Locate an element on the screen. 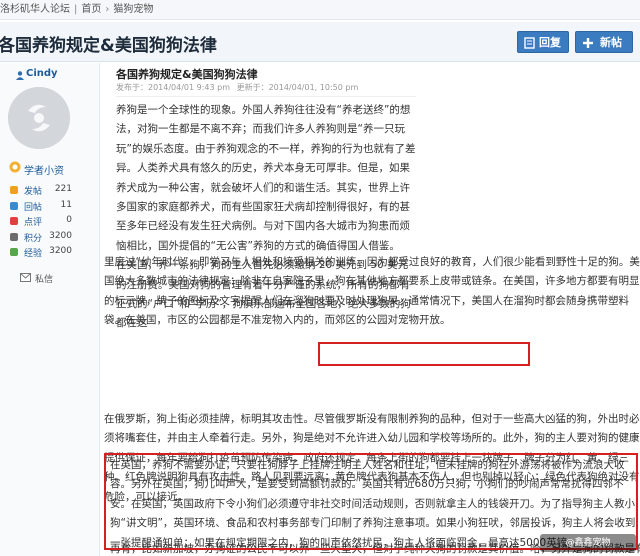 This screenshot has height=556, width=640. post-updated: 更新于：2014/04/01, 10:50 pm is located at coordinates (297, 87).